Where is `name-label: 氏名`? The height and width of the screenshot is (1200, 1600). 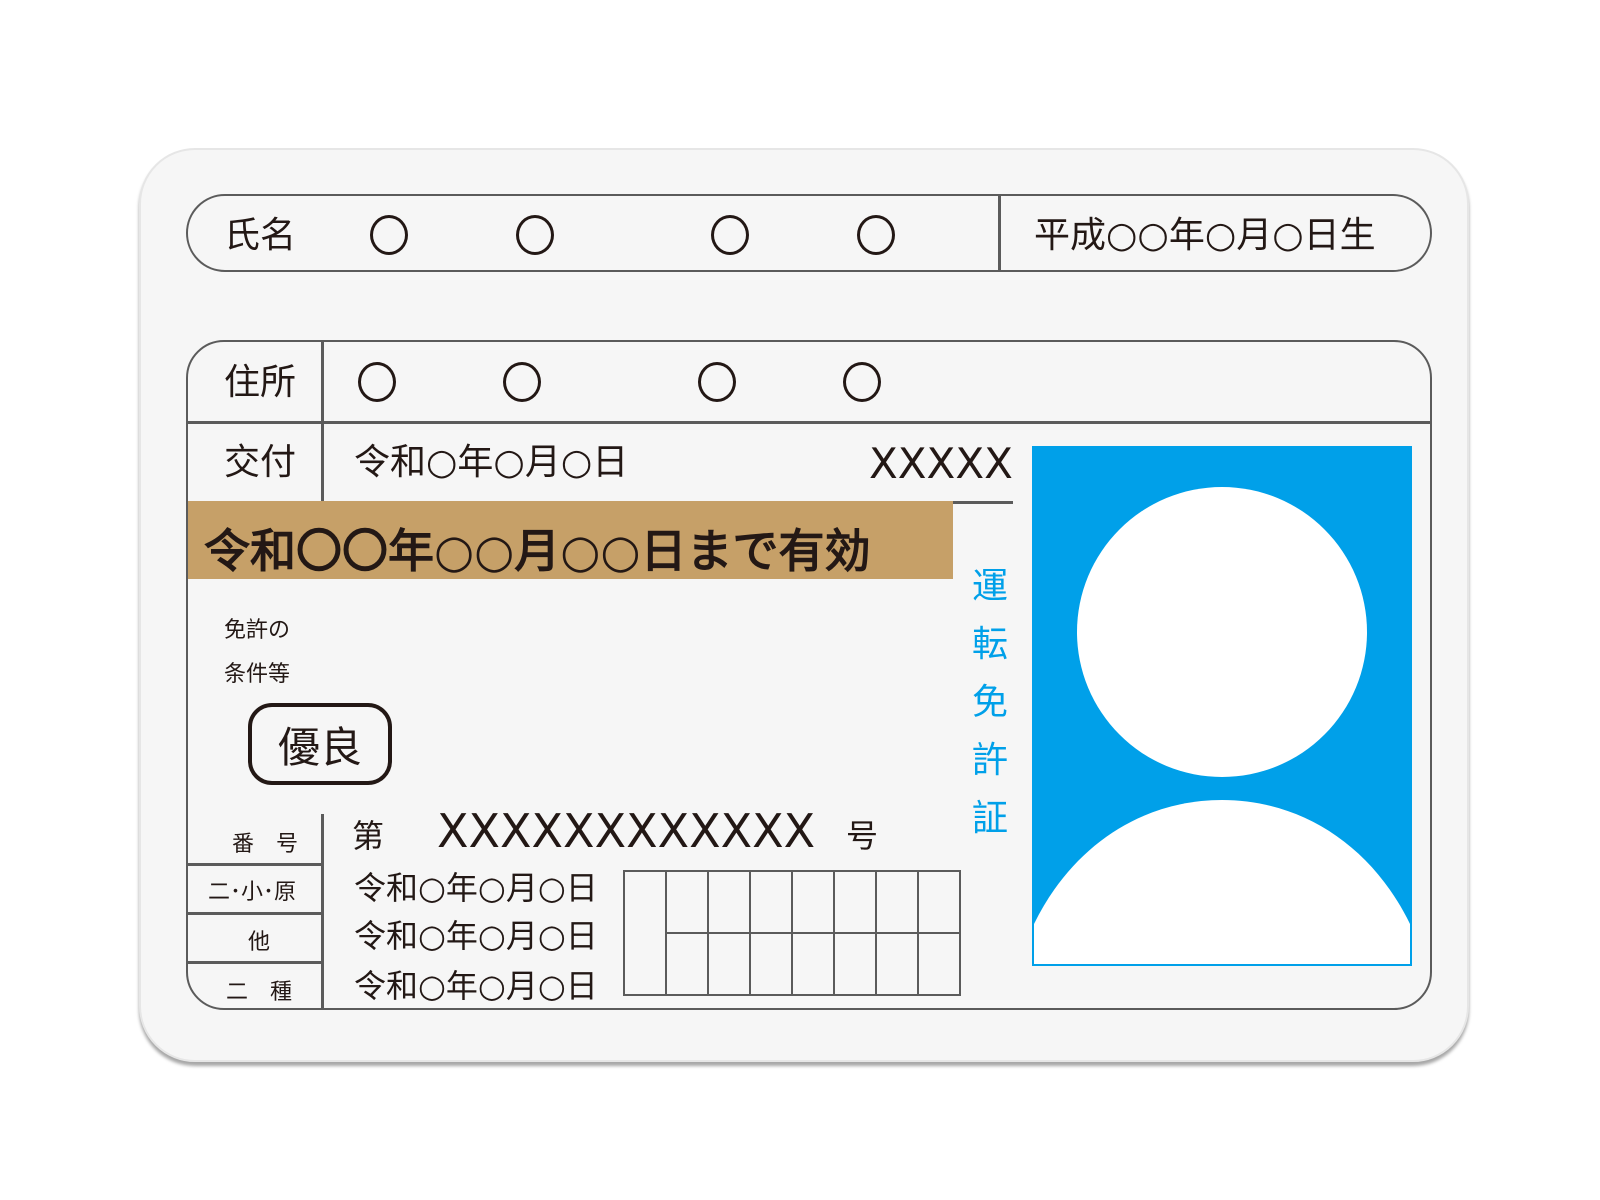 name-label: 氏名 is located at coordinates (260, 235).